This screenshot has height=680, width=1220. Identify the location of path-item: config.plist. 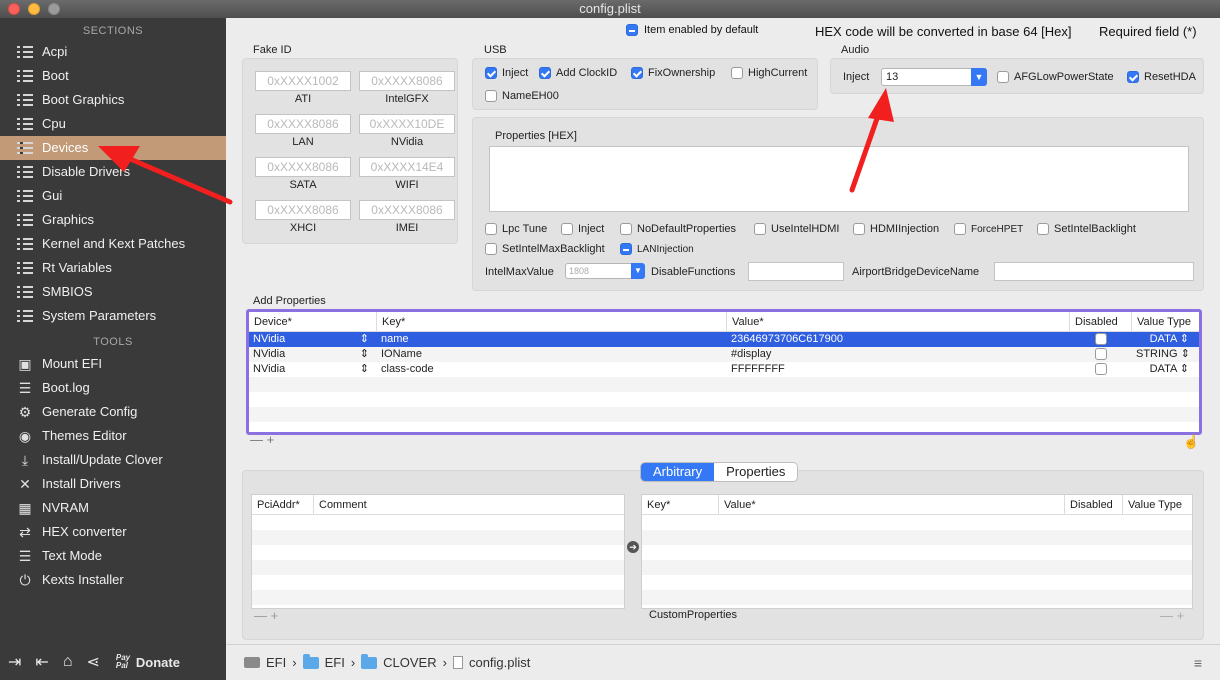
(499, 662).